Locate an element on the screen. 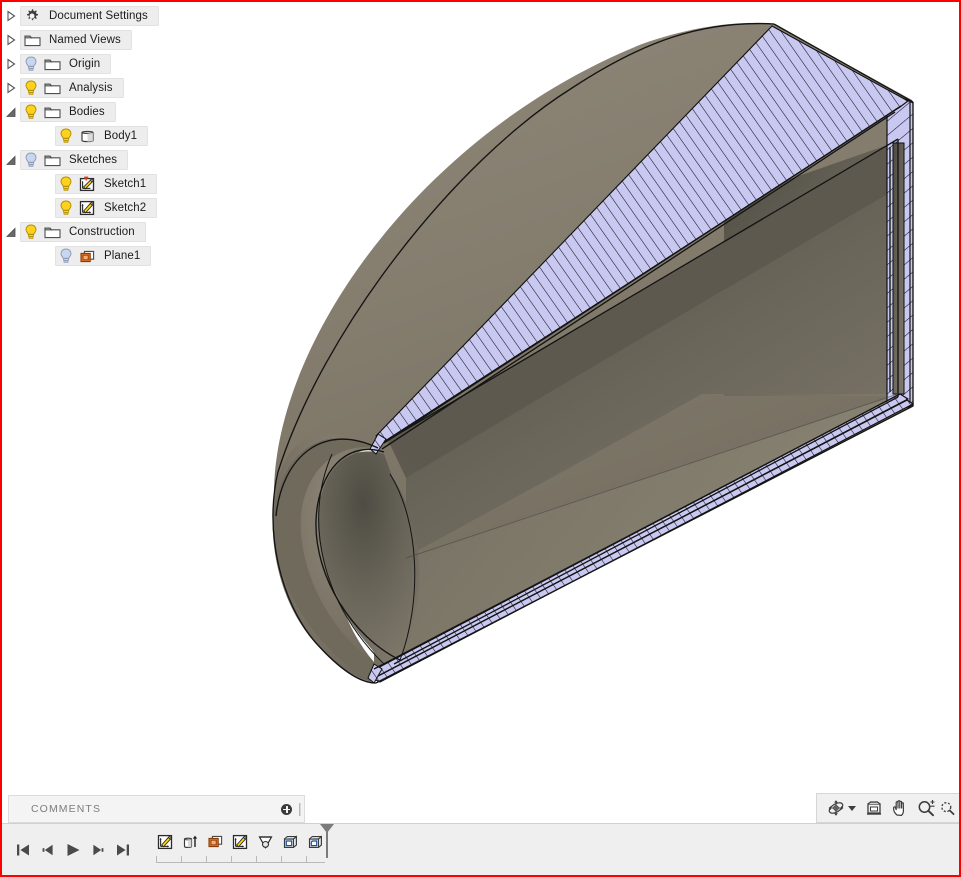 The height and width of the screenshot is (877, 961). timeline-end-marker is located at coordinates (327, 840).